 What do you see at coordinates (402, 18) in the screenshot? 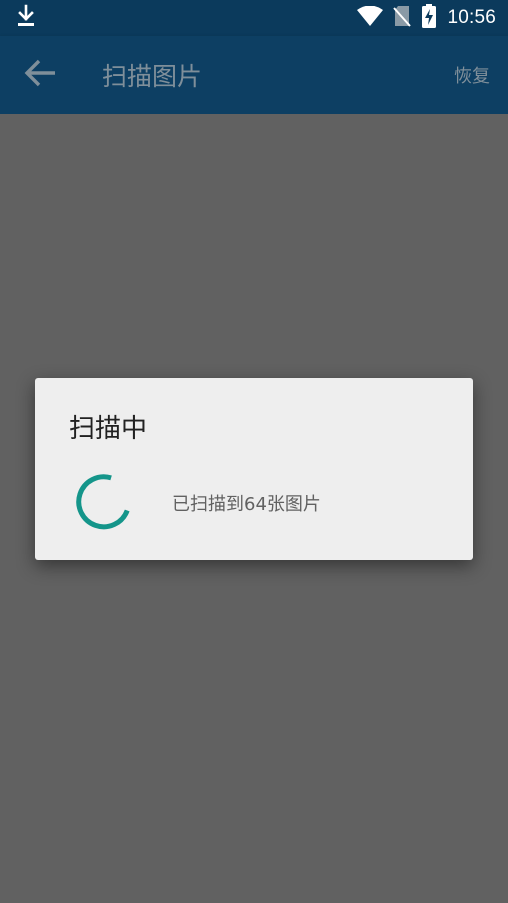
I see `no-sim-icon` at bounding box center [402, 18].